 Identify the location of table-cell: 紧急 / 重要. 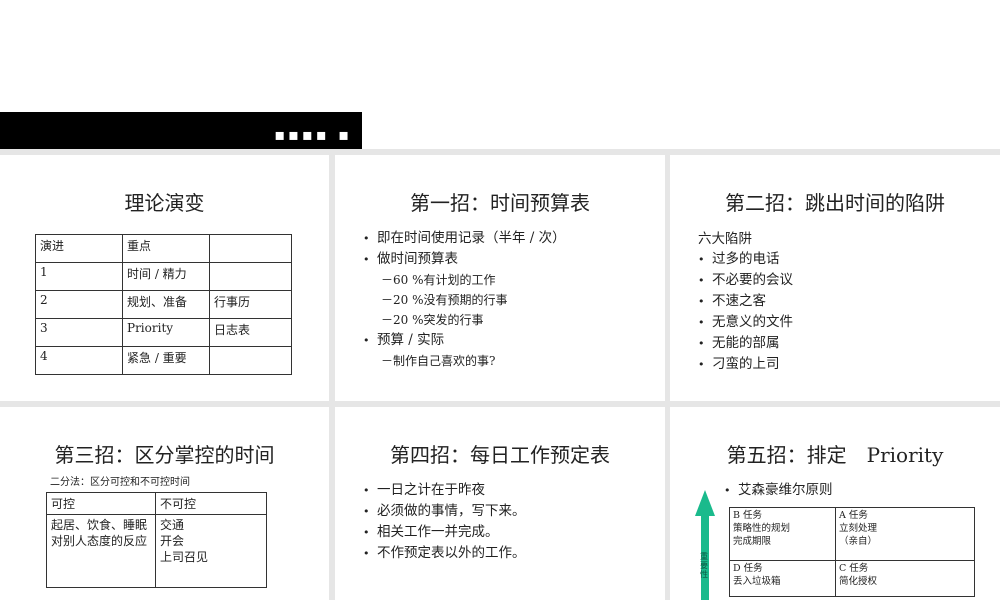
(166, 360).